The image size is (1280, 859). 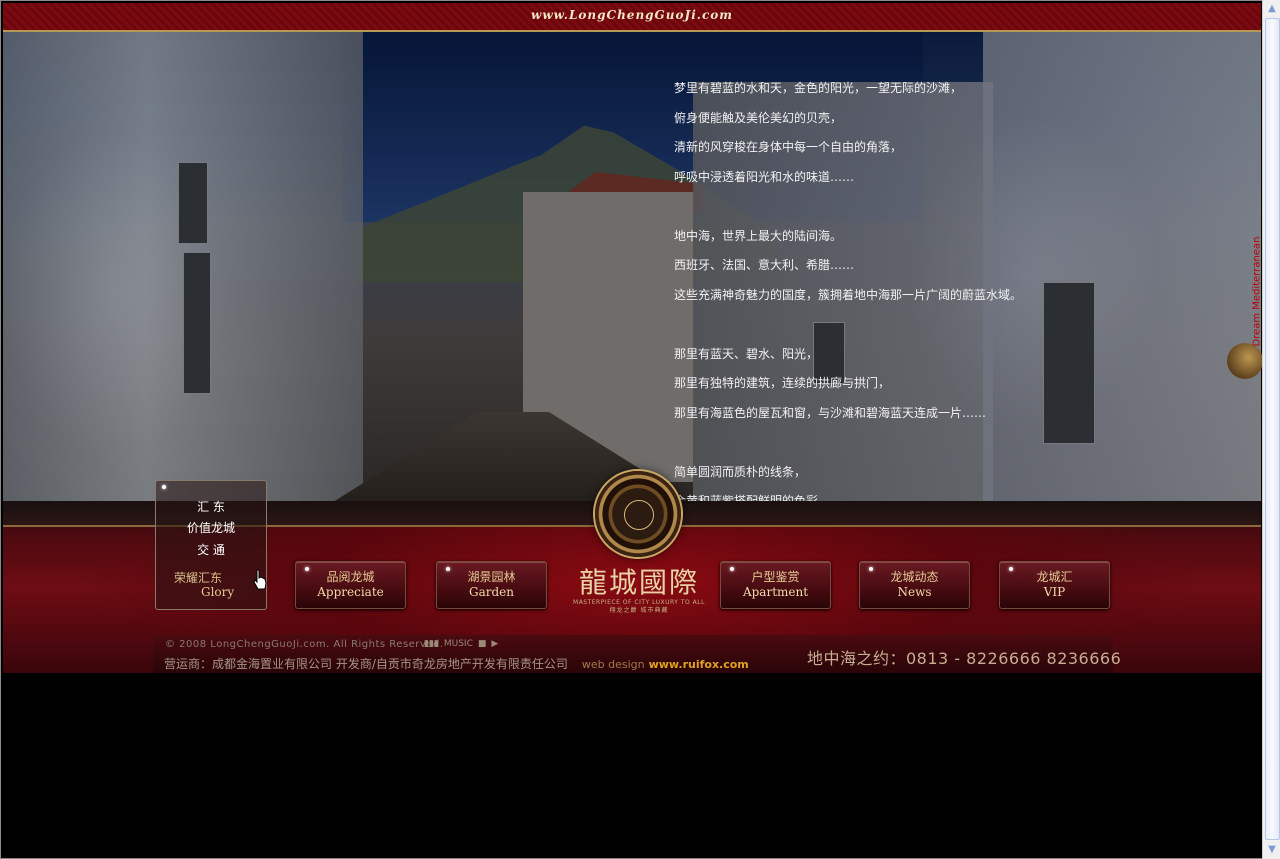 I want to click on nav-button-label-en: VIP, so click(x=1054, y=592).